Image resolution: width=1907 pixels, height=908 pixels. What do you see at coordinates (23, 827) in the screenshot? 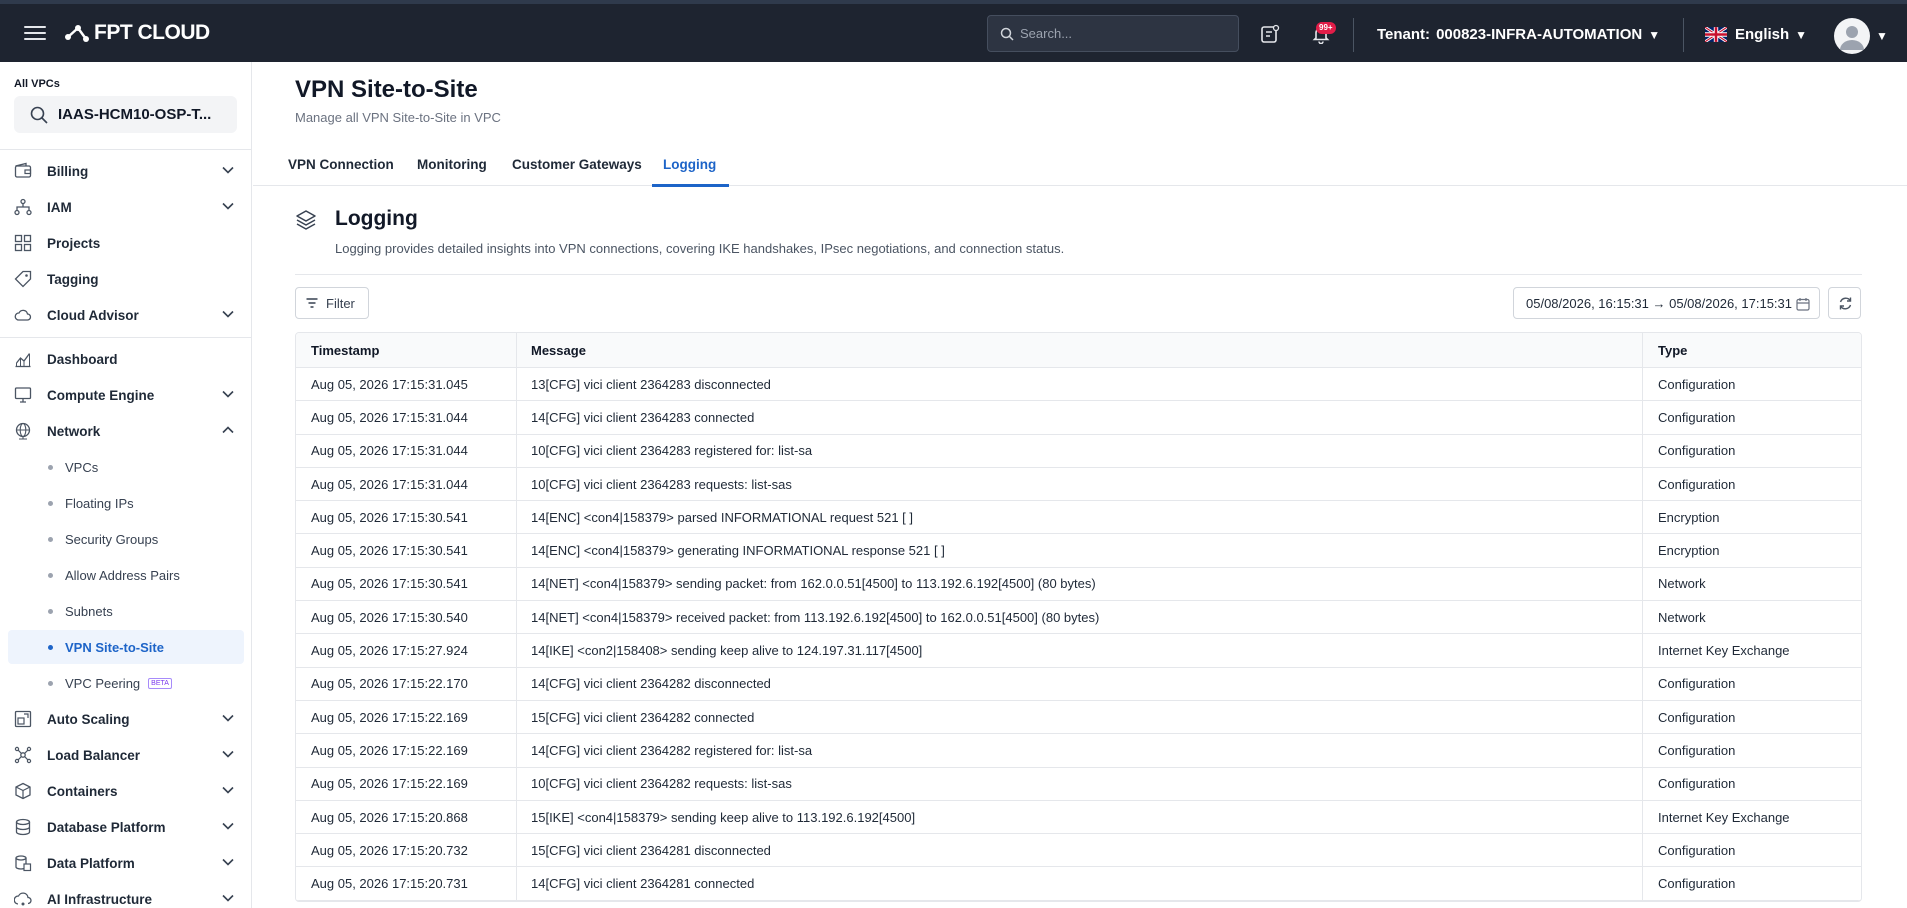
I see `database-icon` at bounding box center [23, 827].